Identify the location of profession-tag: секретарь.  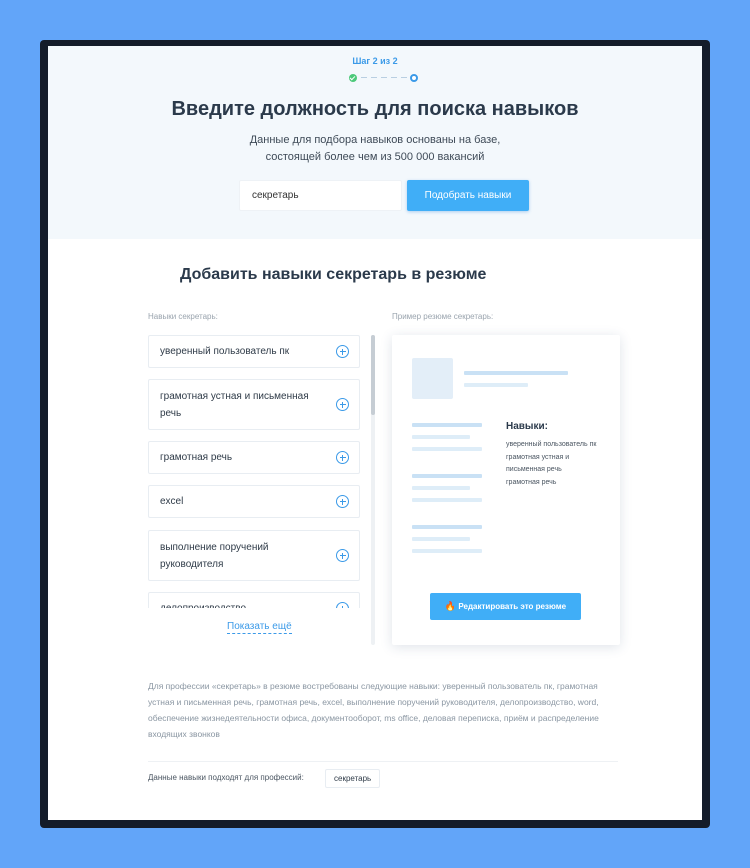
(353, 778).